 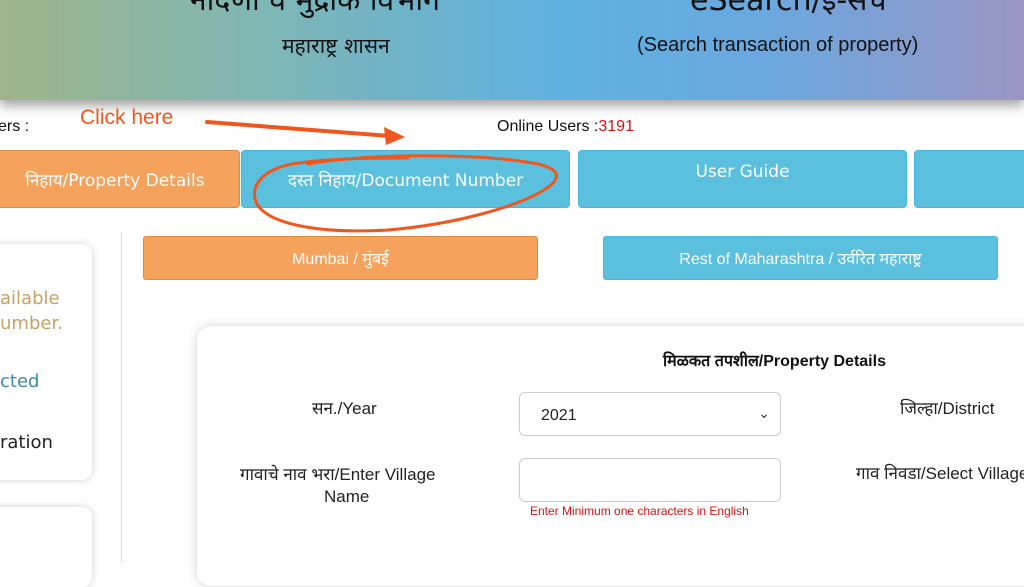 What do you see at coordinates (940, 473) in the screenshot?
I see `select-village-label: गाव निवडा/Select Village` at bounding box center [940, 473].